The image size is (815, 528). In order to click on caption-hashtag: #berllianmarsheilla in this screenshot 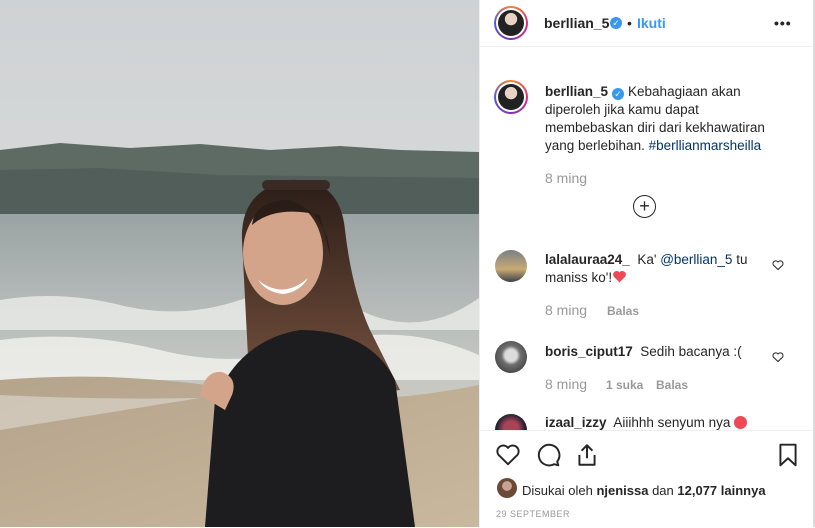, I will do `click(705, 145)`.